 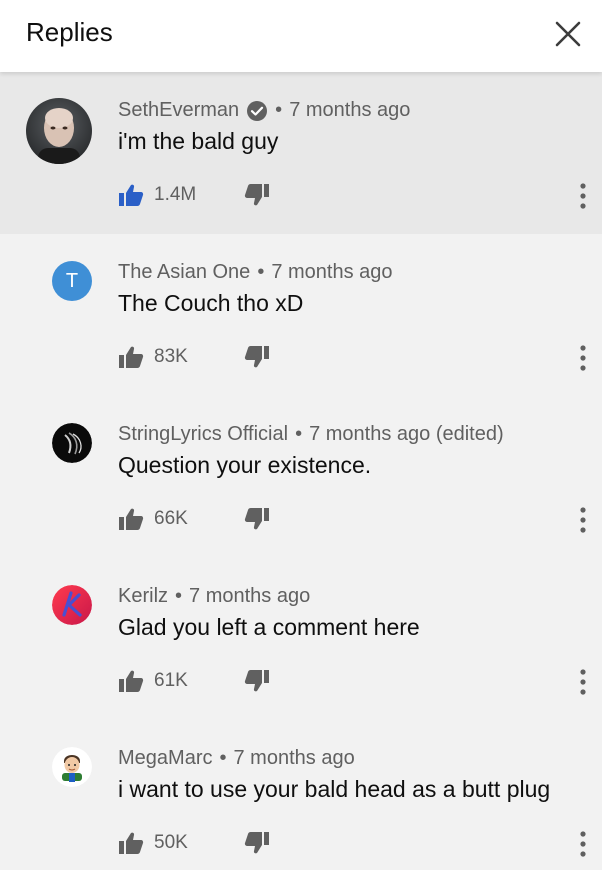 What do you see at coordinates (175, 194) in the screenshot?
I see `like-count: 1.4M` at bounding box center [175, 194].